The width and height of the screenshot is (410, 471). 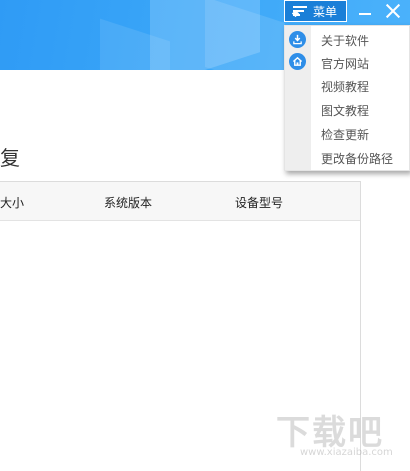 I want to click on close-icon, so click(x=393, y=11).